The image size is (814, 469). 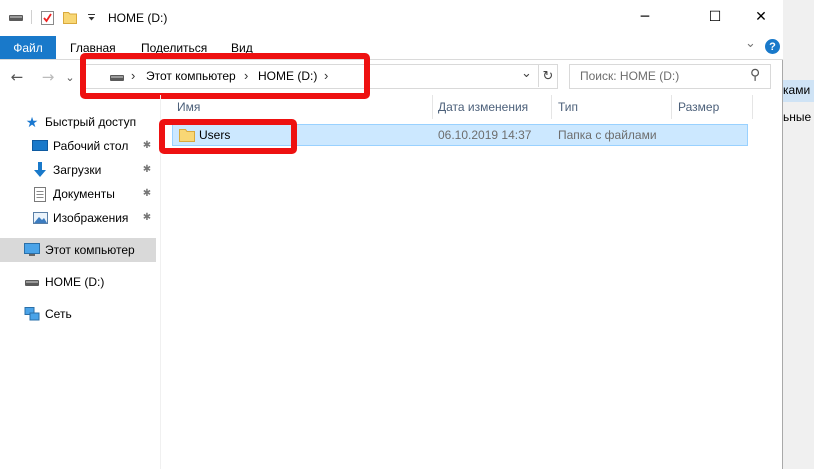 I want to click on sidebar-item-documents: Документы ✱, so click(x=78, y=194).